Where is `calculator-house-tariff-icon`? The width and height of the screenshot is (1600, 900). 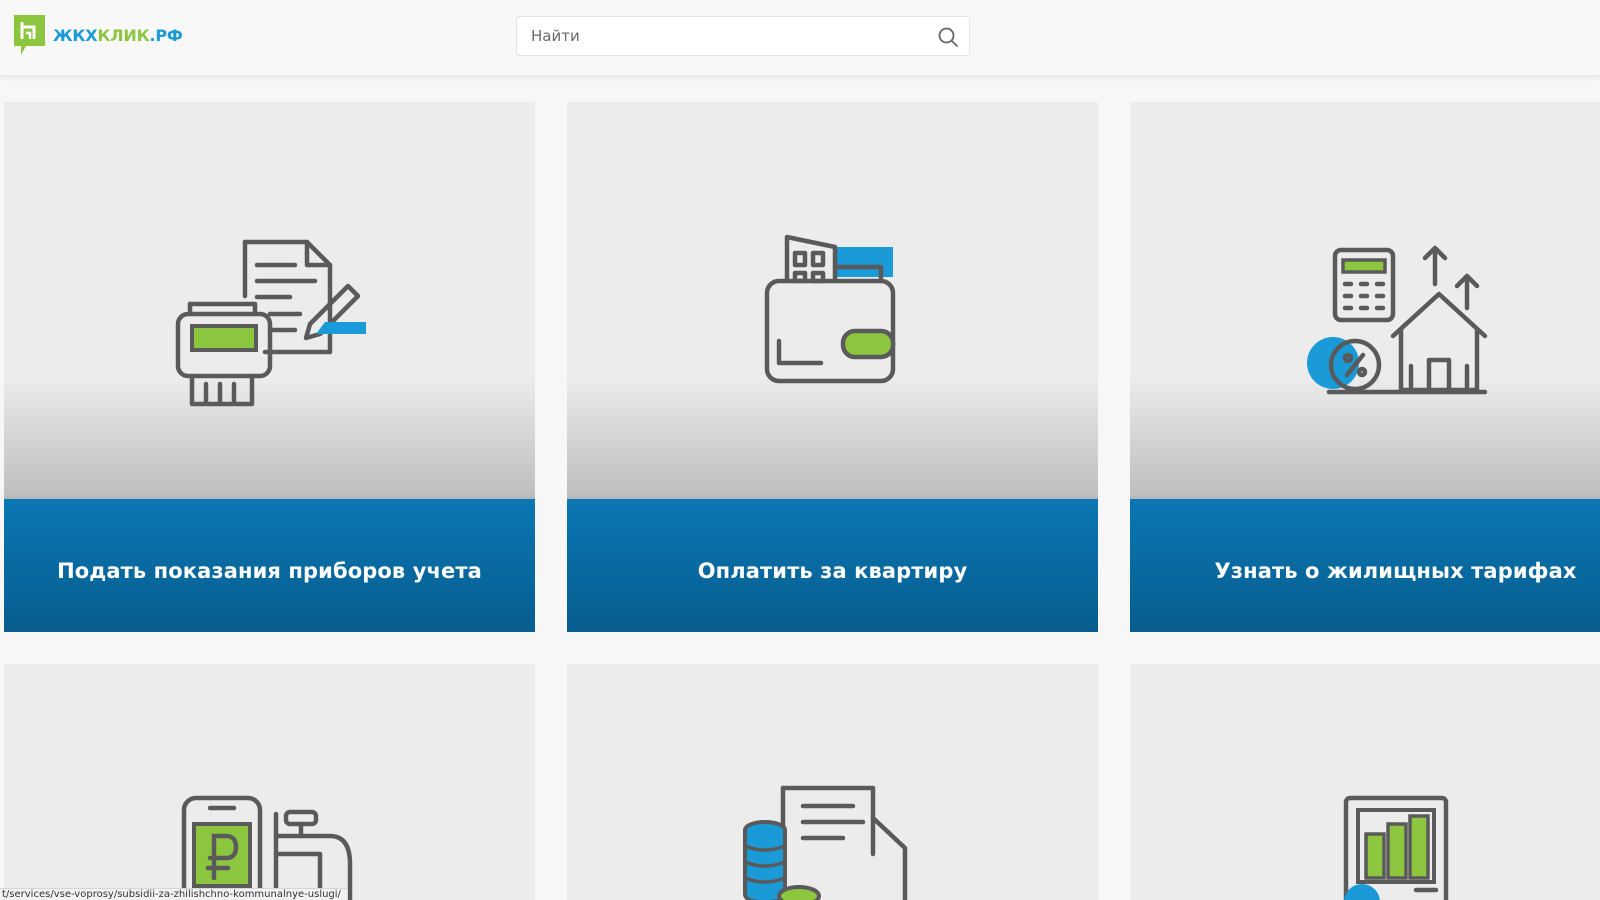
calculator-house-tariff-icon is located at coordinates (1396, 320).